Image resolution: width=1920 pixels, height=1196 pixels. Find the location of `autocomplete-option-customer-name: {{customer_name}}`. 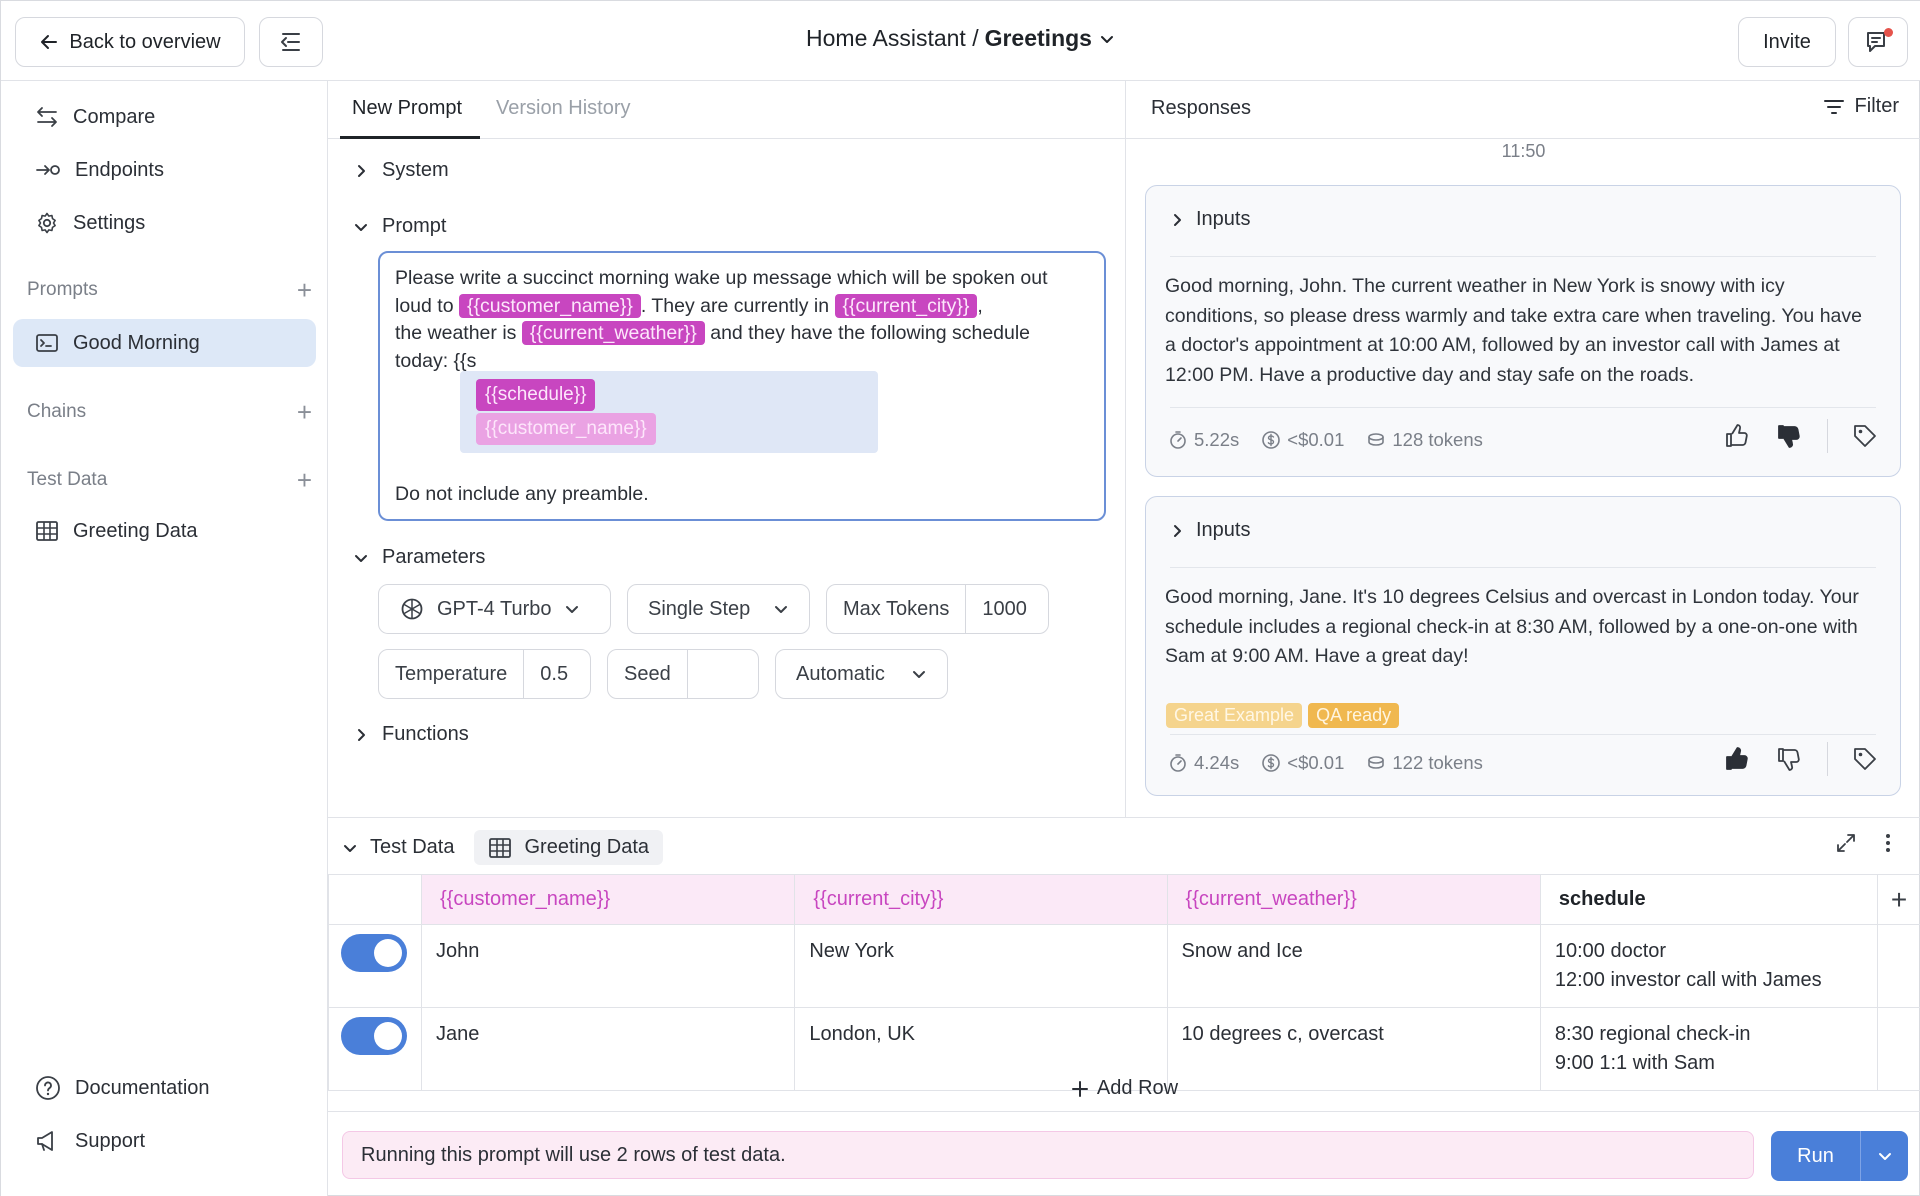

autocomplete-option-customer-name: {{customer_name}} is located at coordinates (566, 429).